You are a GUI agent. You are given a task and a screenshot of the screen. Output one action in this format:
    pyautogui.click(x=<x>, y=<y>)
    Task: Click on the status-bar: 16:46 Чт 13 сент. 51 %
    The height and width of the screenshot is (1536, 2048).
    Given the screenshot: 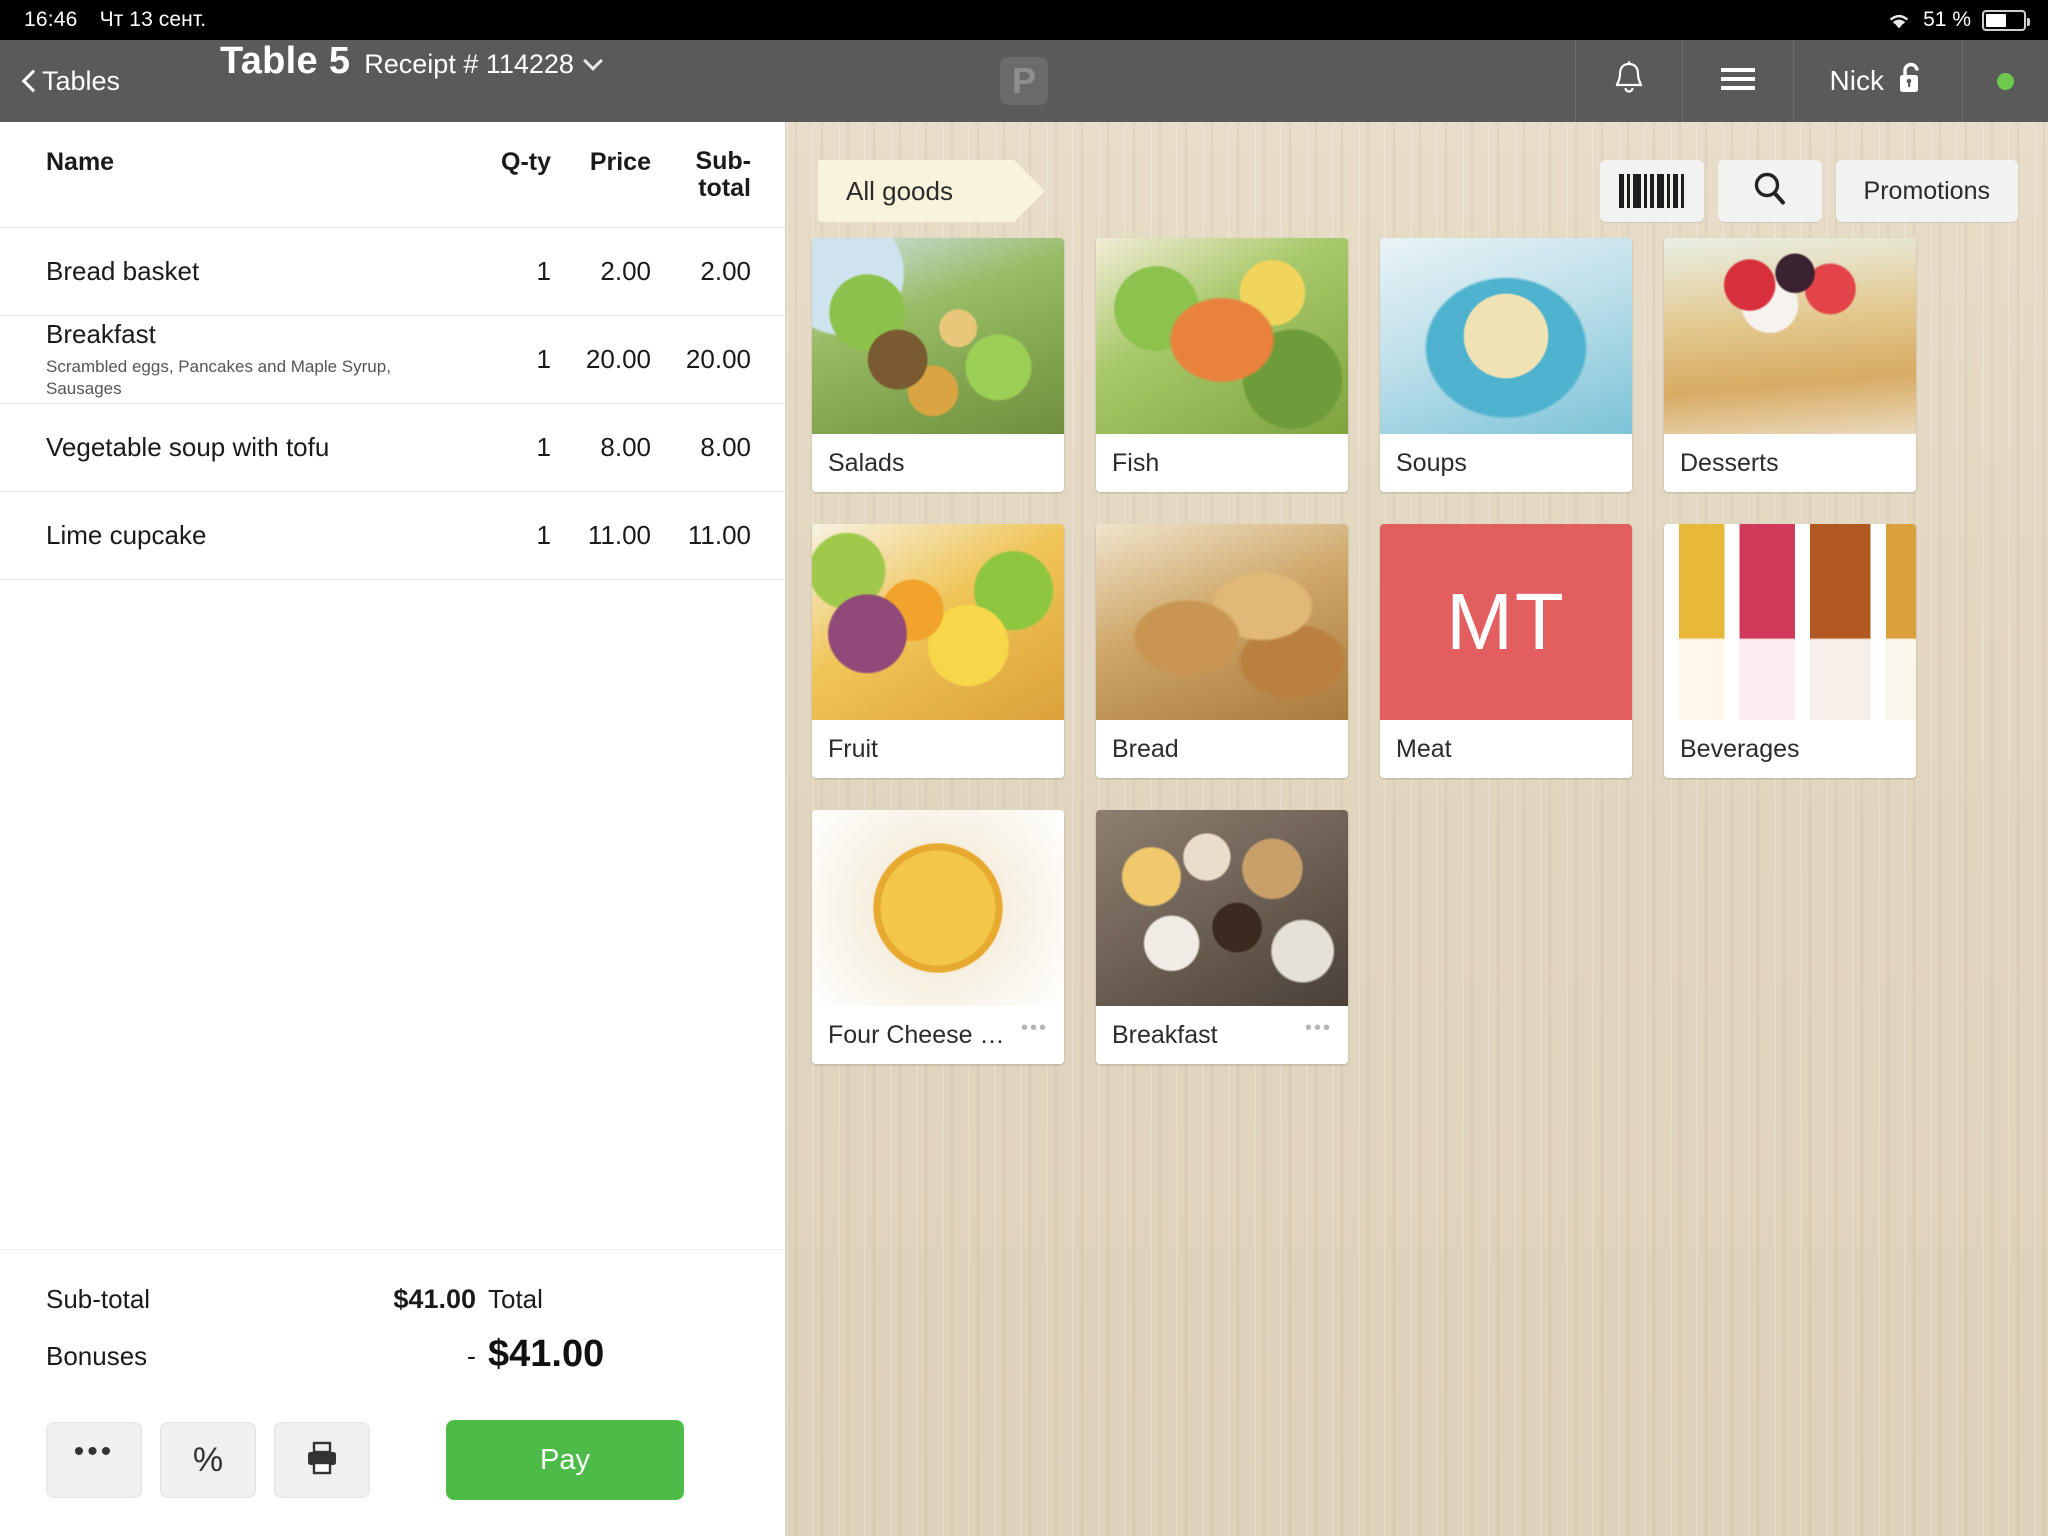 What is the action you would take?
    pyautogui.click(x=1024, y=20)
    